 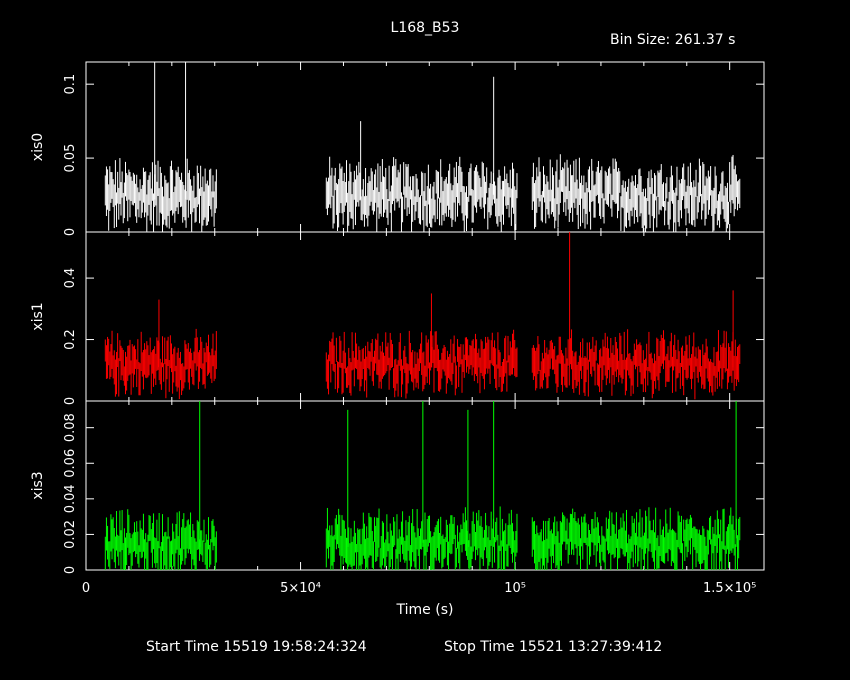 I want to click on x-tick-label: 10⁵, so click(x=515, y=588).